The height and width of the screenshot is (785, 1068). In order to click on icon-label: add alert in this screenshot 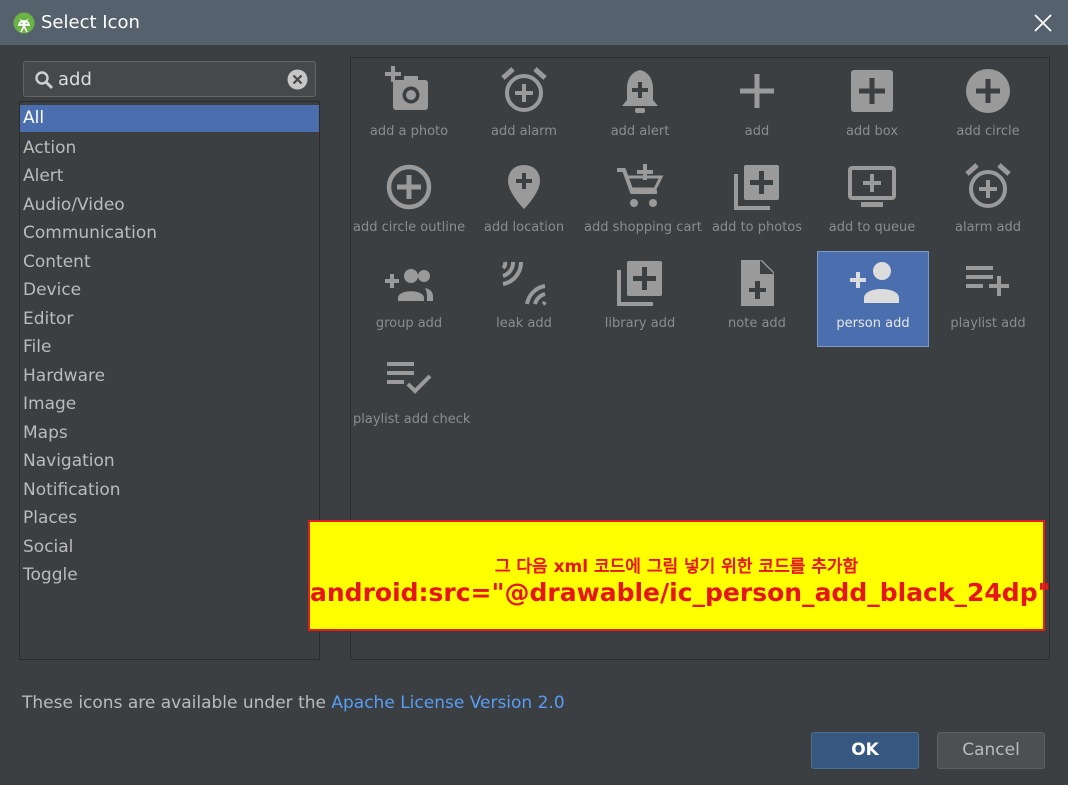, I will do `click(640, 131)`.